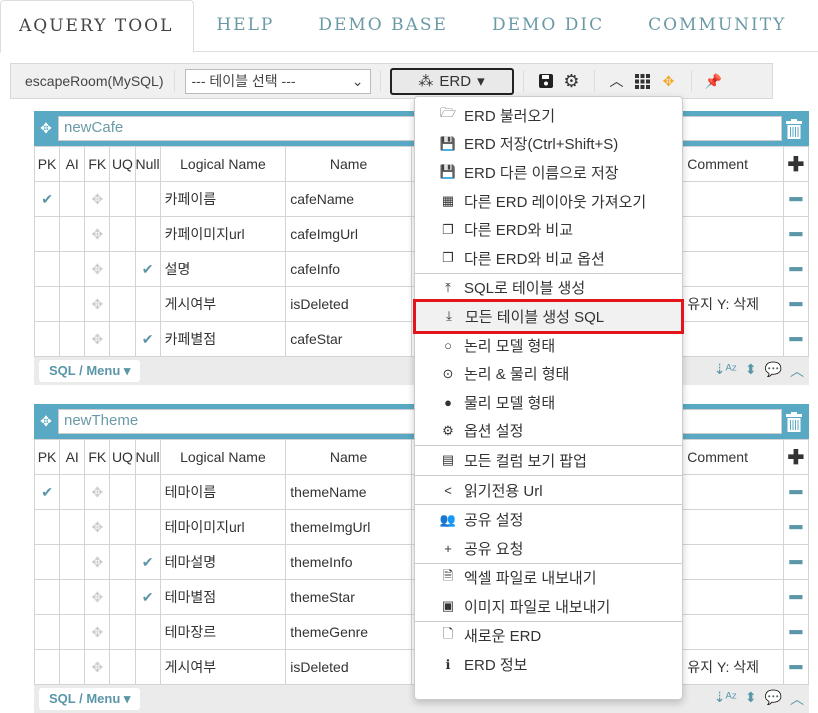  I want to click on name-cell: cafeImgUrl, so click(348, 234).